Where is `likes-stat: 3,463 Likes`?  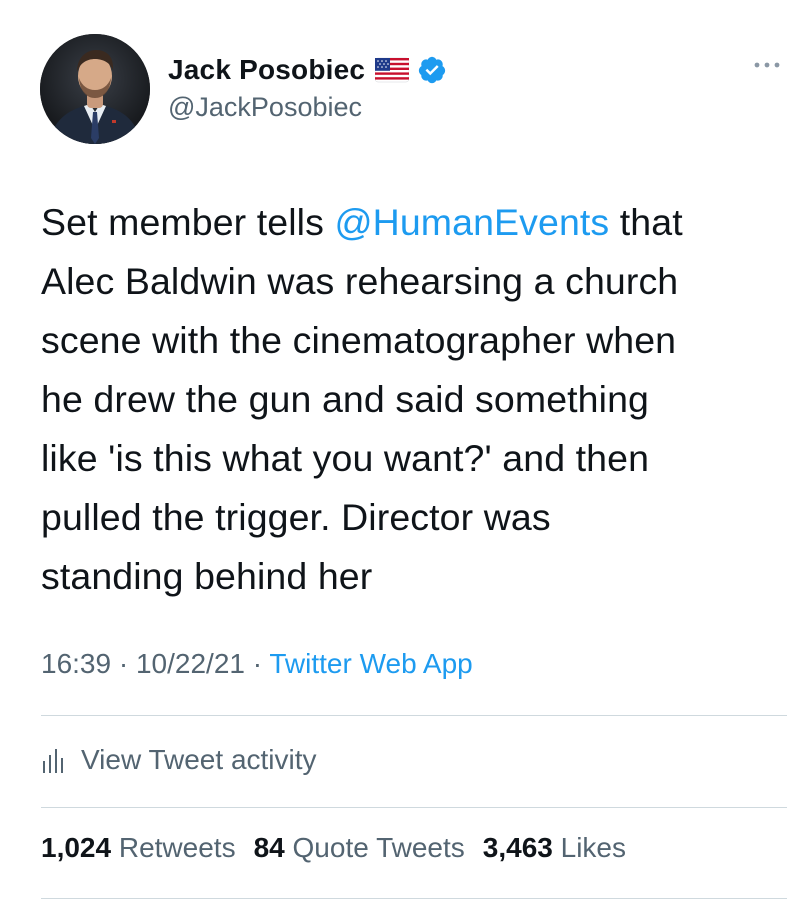
likes-stat: 3,463 Likes is located at coordinates (554, 847).